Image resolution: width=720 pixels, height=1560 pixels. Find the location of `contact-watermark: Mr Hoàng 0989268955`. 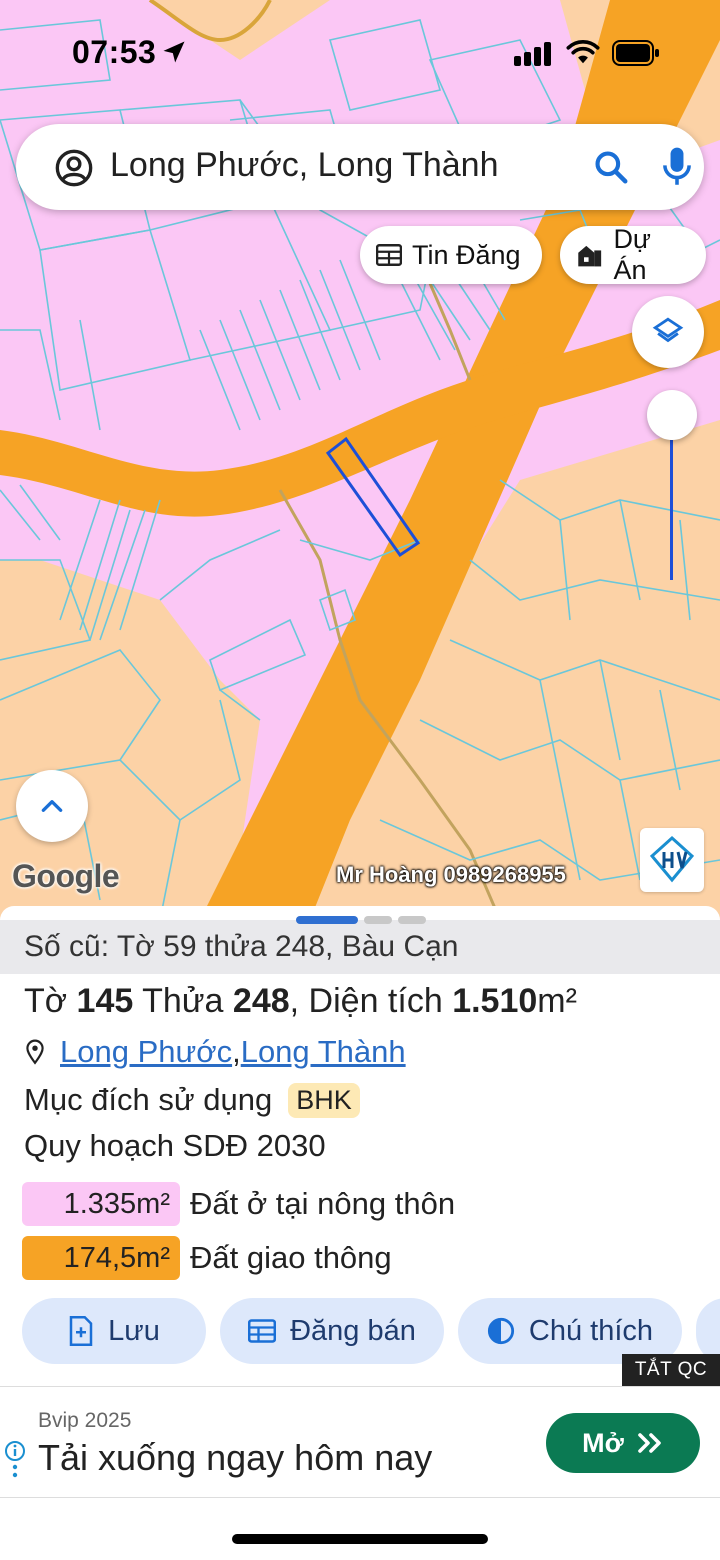

contact-watermark: Mr Hoàng 0989268955 is located at coordinates (451, 874).